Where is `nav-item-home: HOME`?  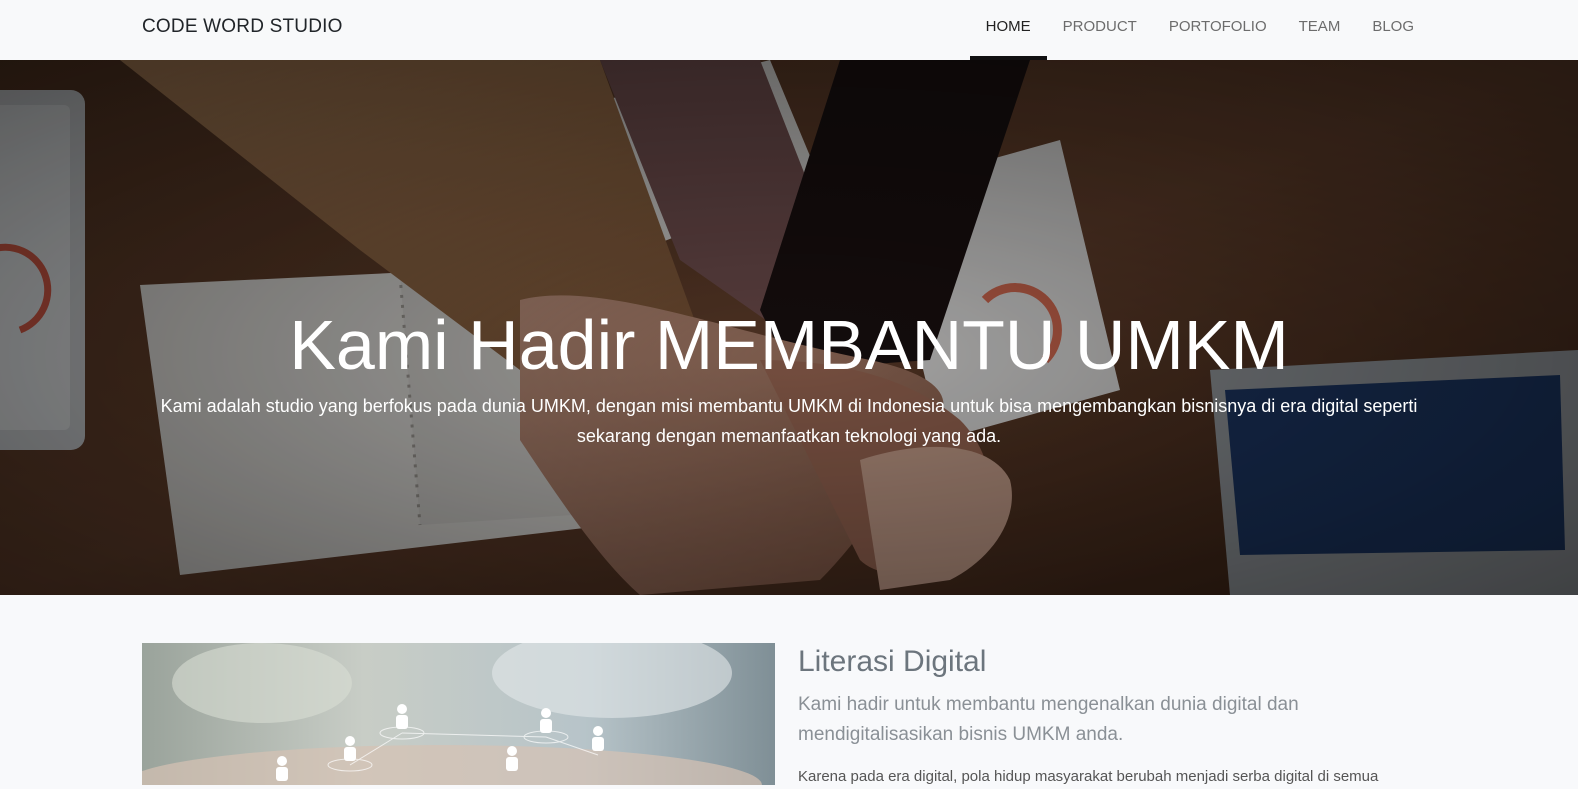
nav-item-home: HOME is located at coordinates (1008, 30).